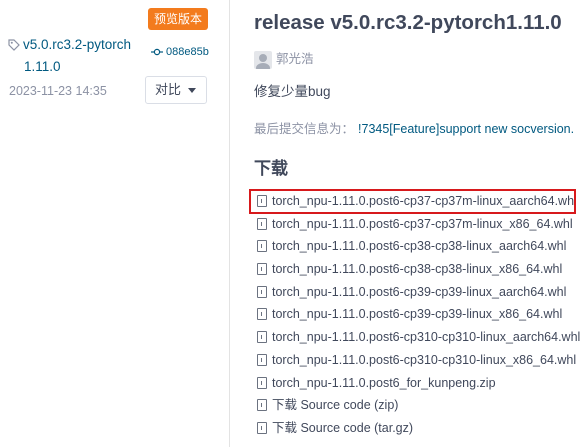 Image resolution: width=584 pixels, height=447 pixels. Describe the element at coordinates (408, 22) in the screenshot. I see `release-title: release v5.0.rc3.2-pytorch1.11.0` at that location.